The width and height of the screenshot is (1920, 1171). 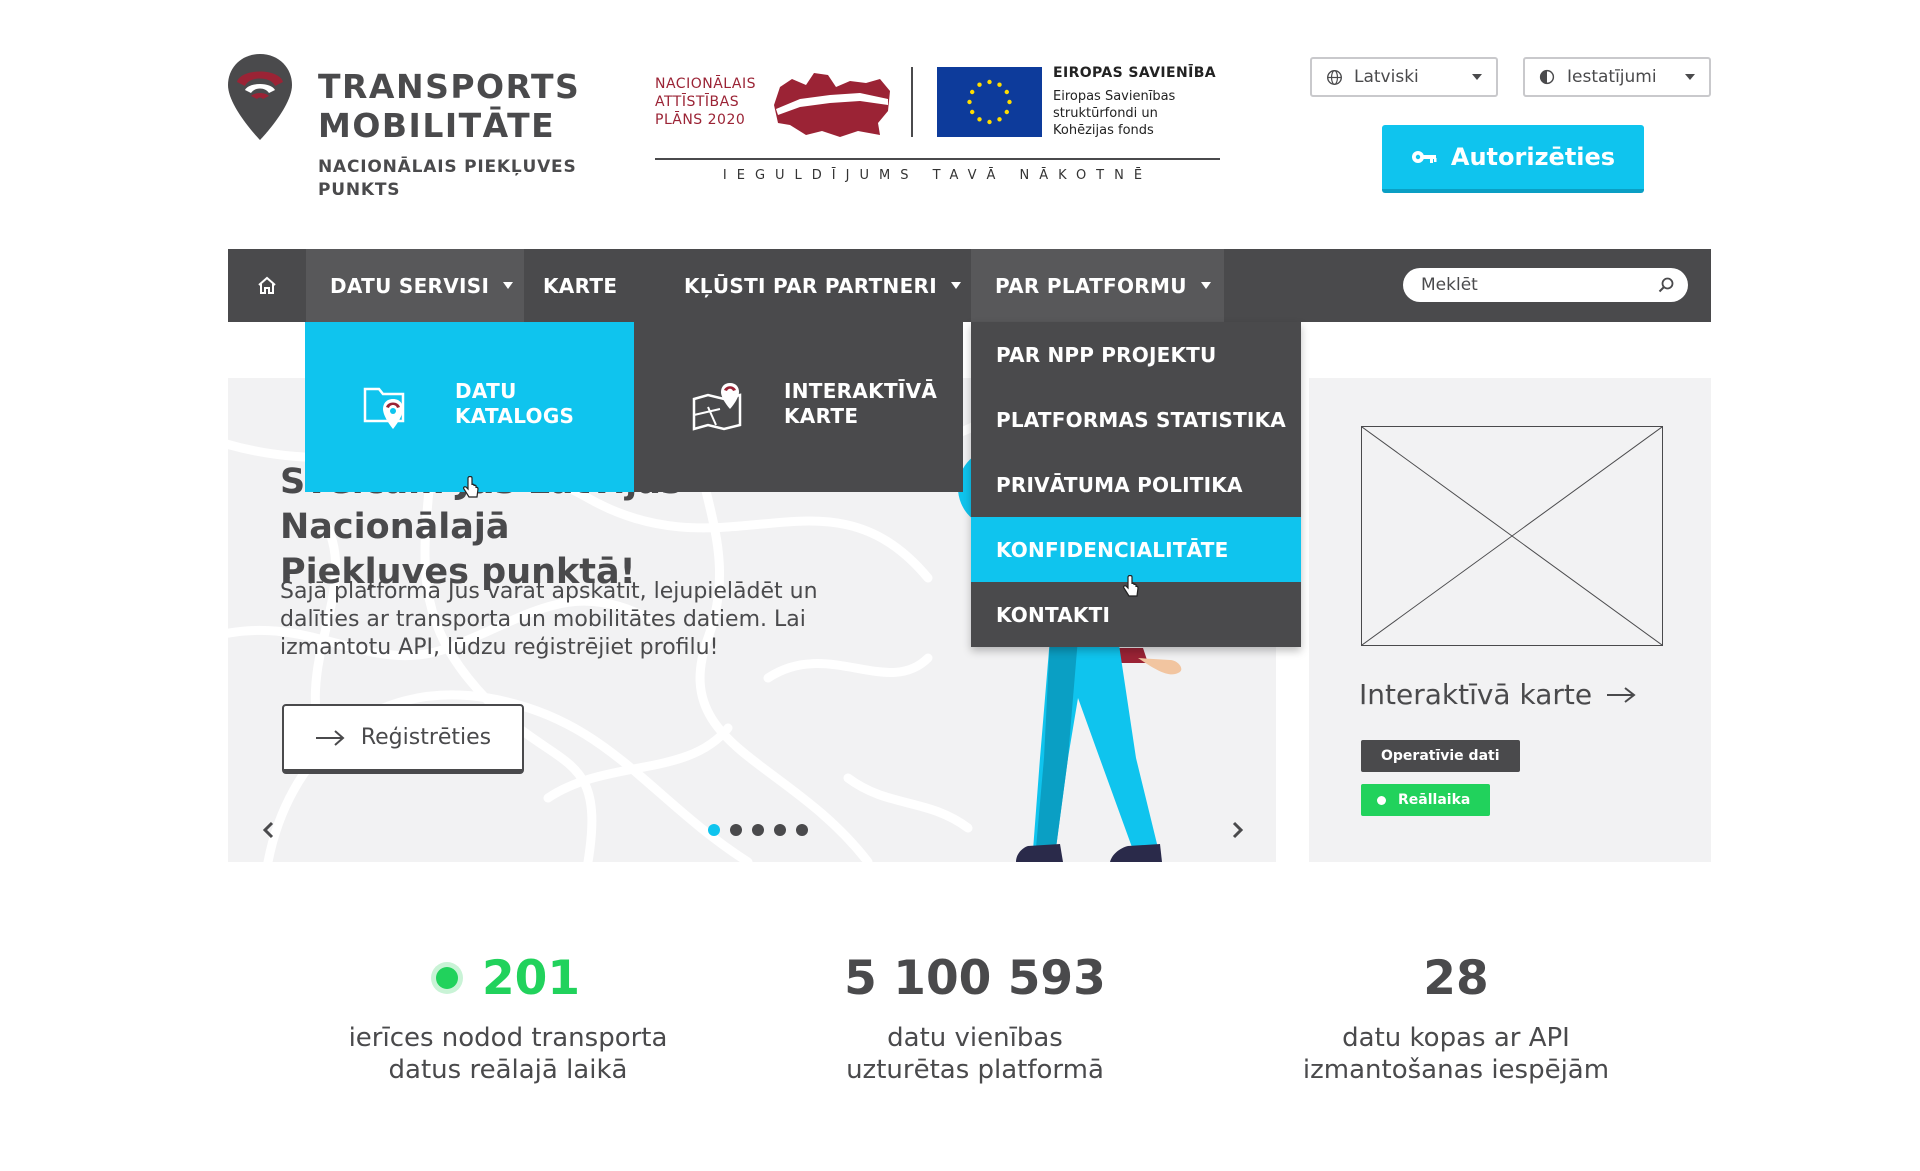 What do you see at coordinates (1612, 77) in the screenshot?
I see `settings-value: Iestatījumi` at bounding box center [1612, 77].